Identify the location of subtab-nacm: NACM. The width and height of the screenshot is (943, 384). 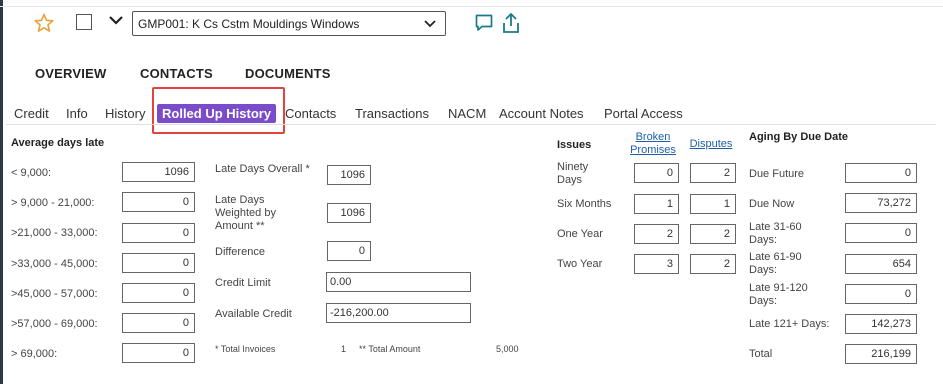
(467, 113).